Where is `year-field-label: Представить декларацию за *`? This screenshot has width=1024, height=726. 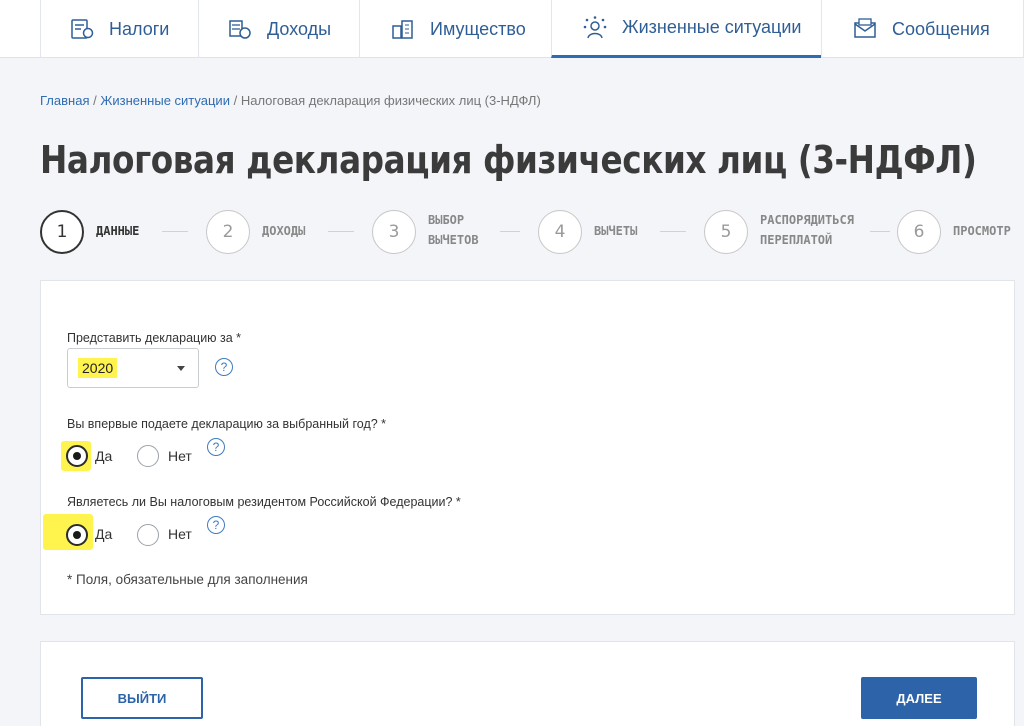
year-field-label: Представить декларацию за * is located at coordinates (154, 338).